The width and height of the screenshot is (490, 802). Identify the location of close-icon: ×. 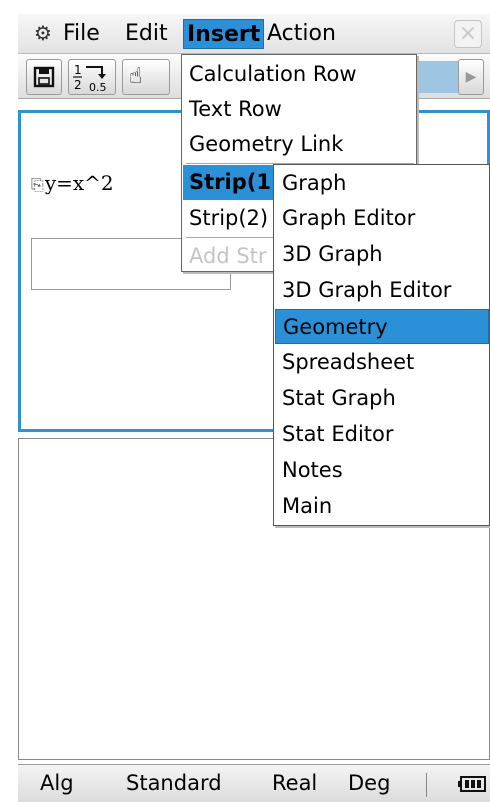
(468, 34).